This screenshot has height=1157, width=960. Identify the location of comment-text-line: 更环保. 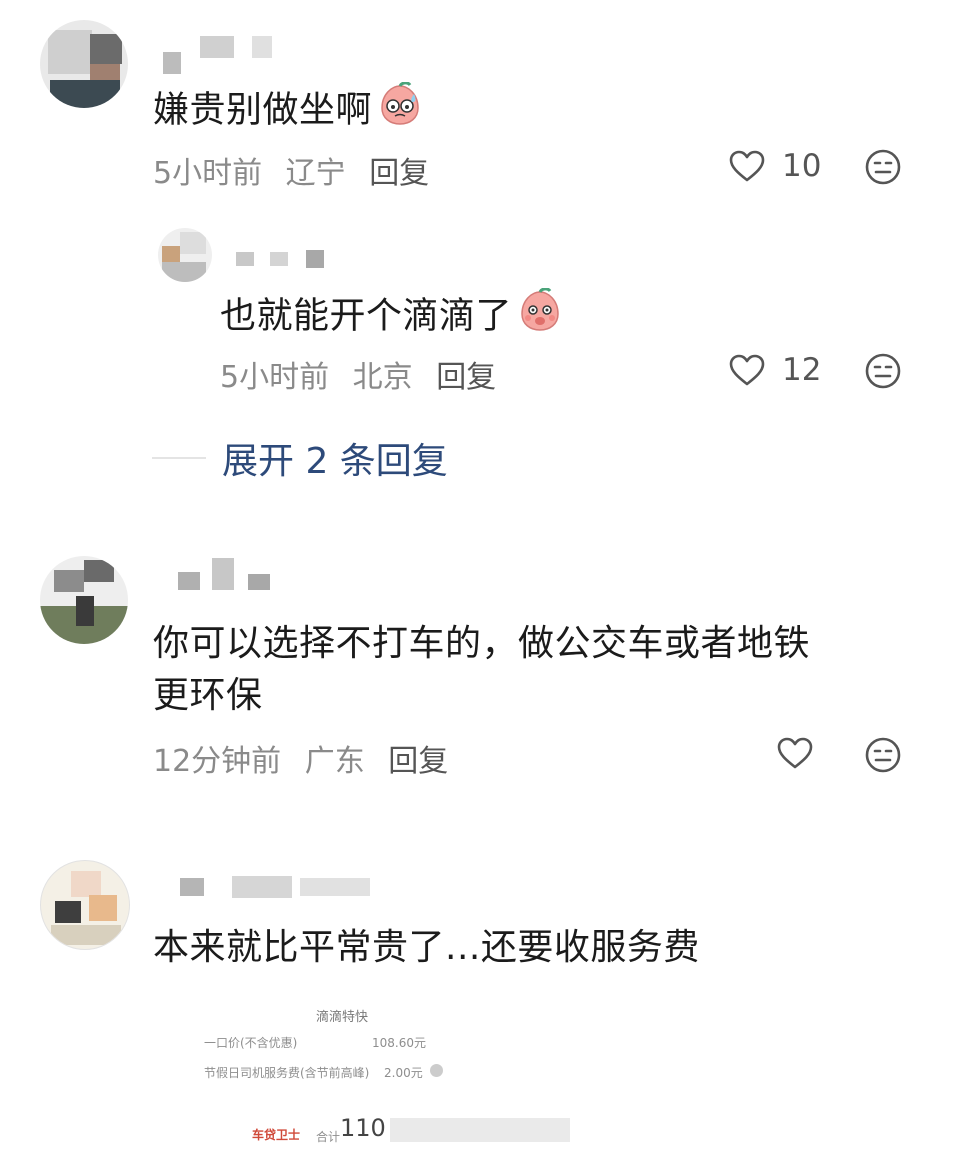
(208, 695).